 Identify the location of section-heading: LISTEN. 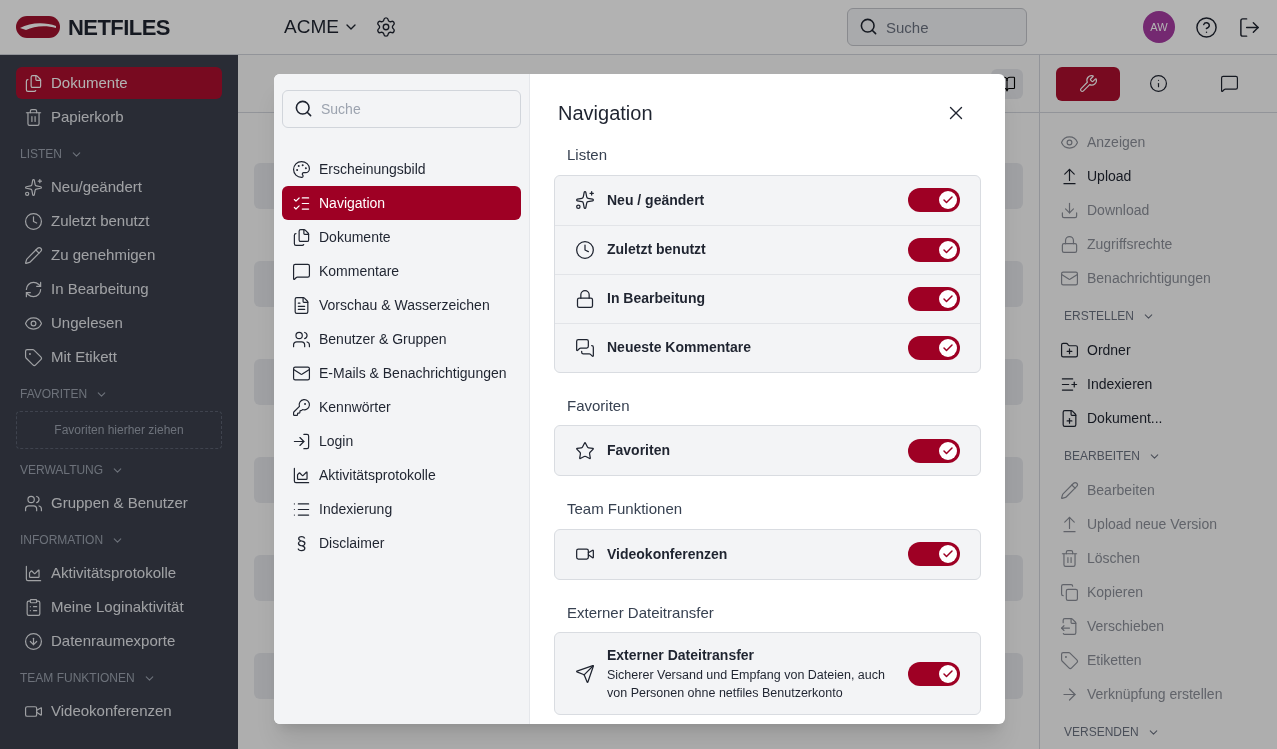
(41, 154).